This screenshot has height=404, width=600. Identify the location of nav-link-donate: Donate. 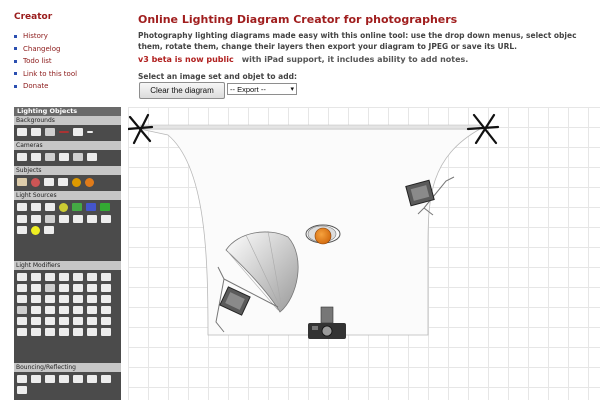
(45, 86).